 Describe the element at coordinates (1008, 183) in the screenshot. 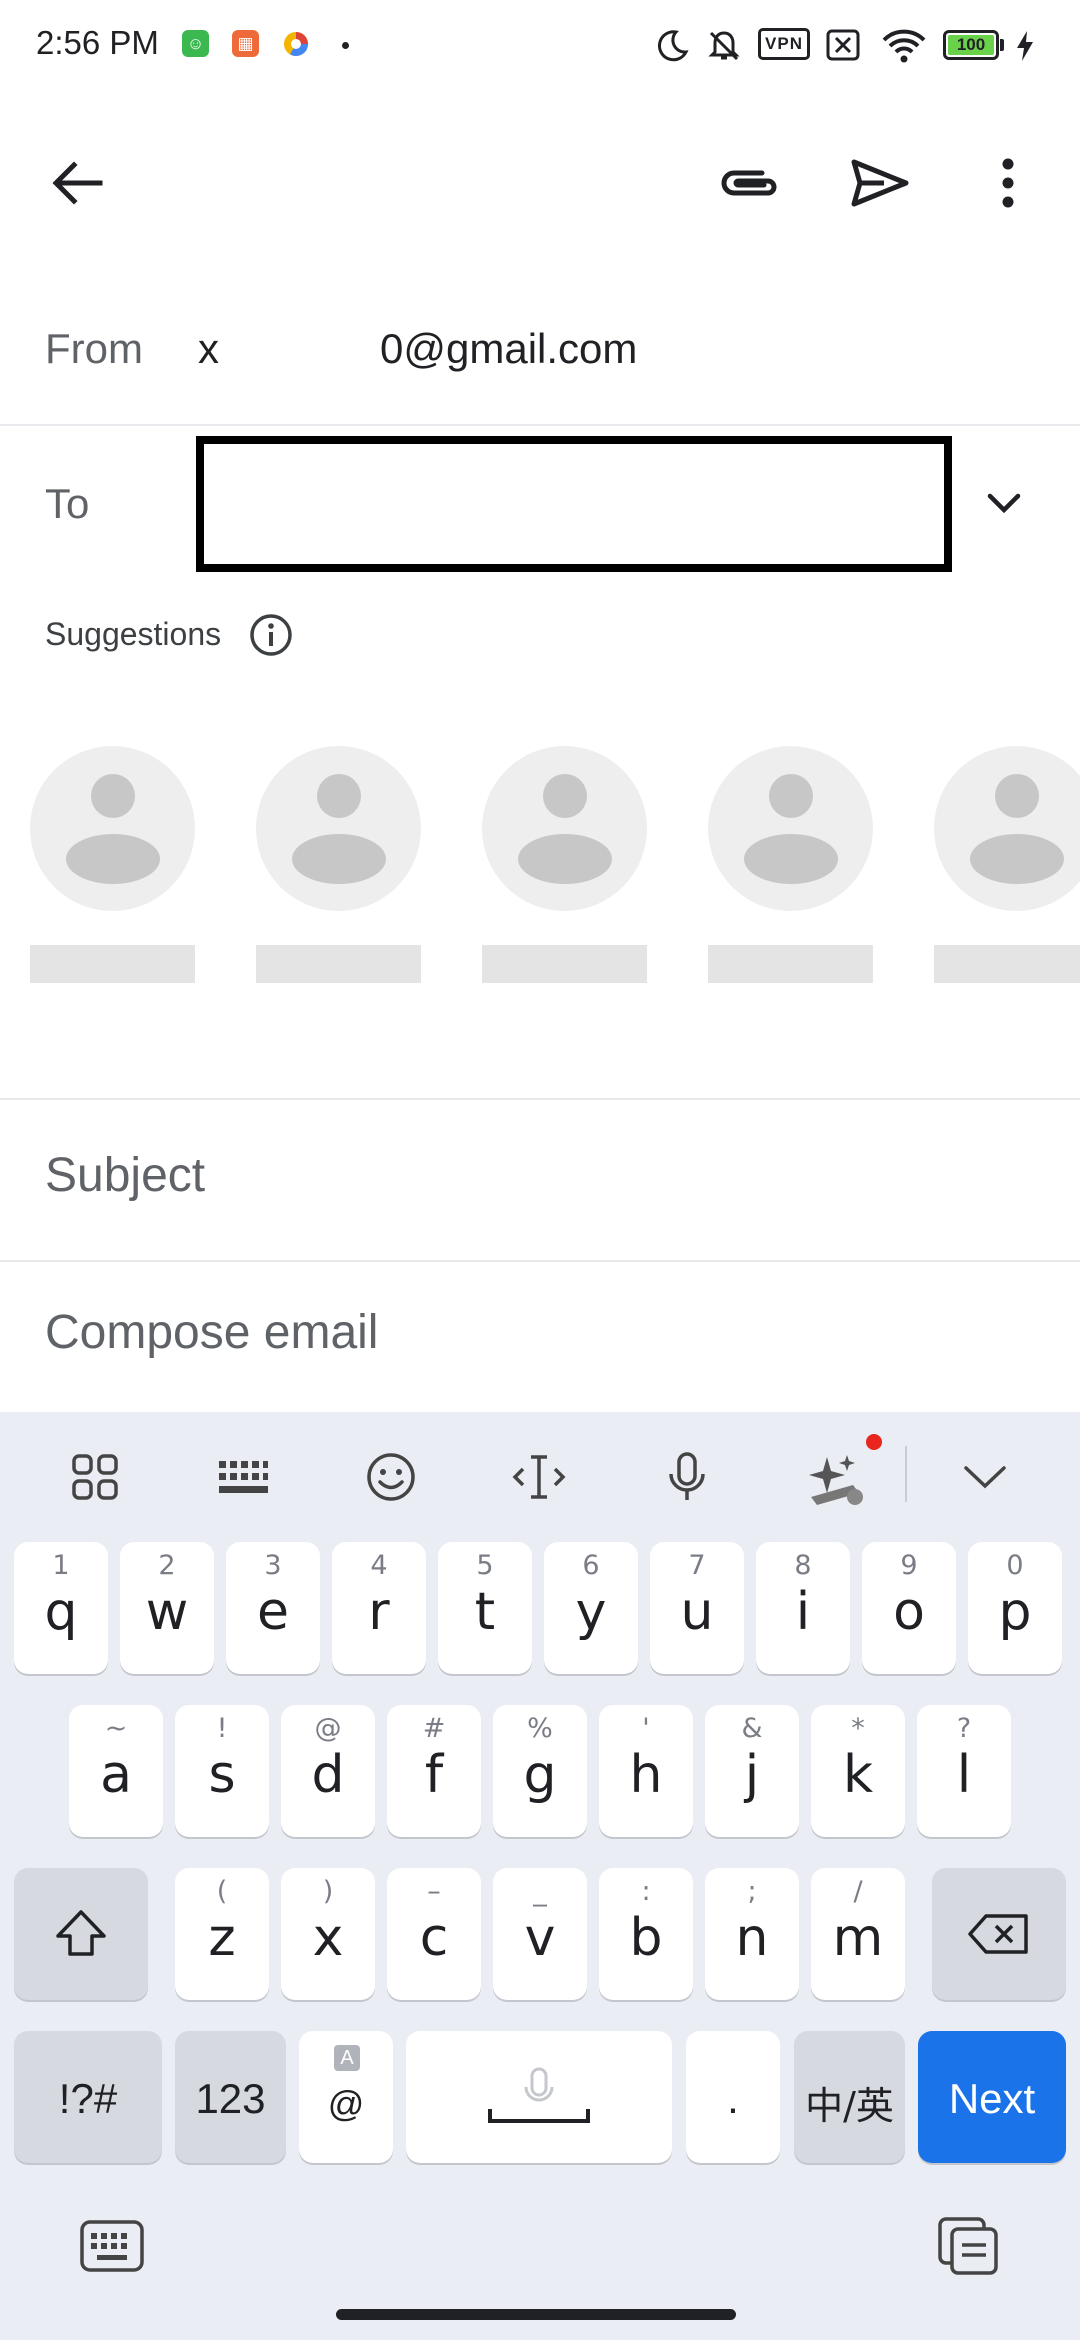

I see `more-options-button` at that location.